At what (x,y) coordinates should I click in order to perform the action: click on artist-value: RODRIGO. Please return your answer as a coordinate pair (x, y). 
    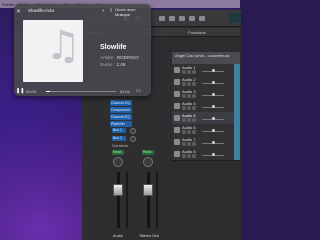
    Looking at the image, I should click on (127, 57).